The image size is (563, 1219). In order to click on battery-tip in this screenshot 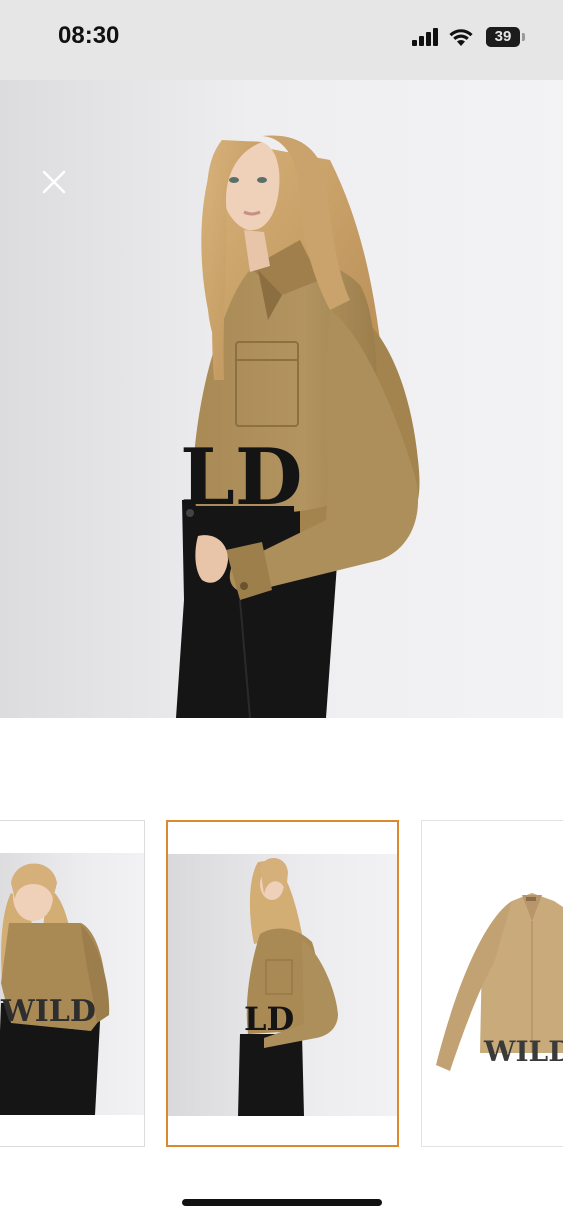, I will do `click(523, 37)`.